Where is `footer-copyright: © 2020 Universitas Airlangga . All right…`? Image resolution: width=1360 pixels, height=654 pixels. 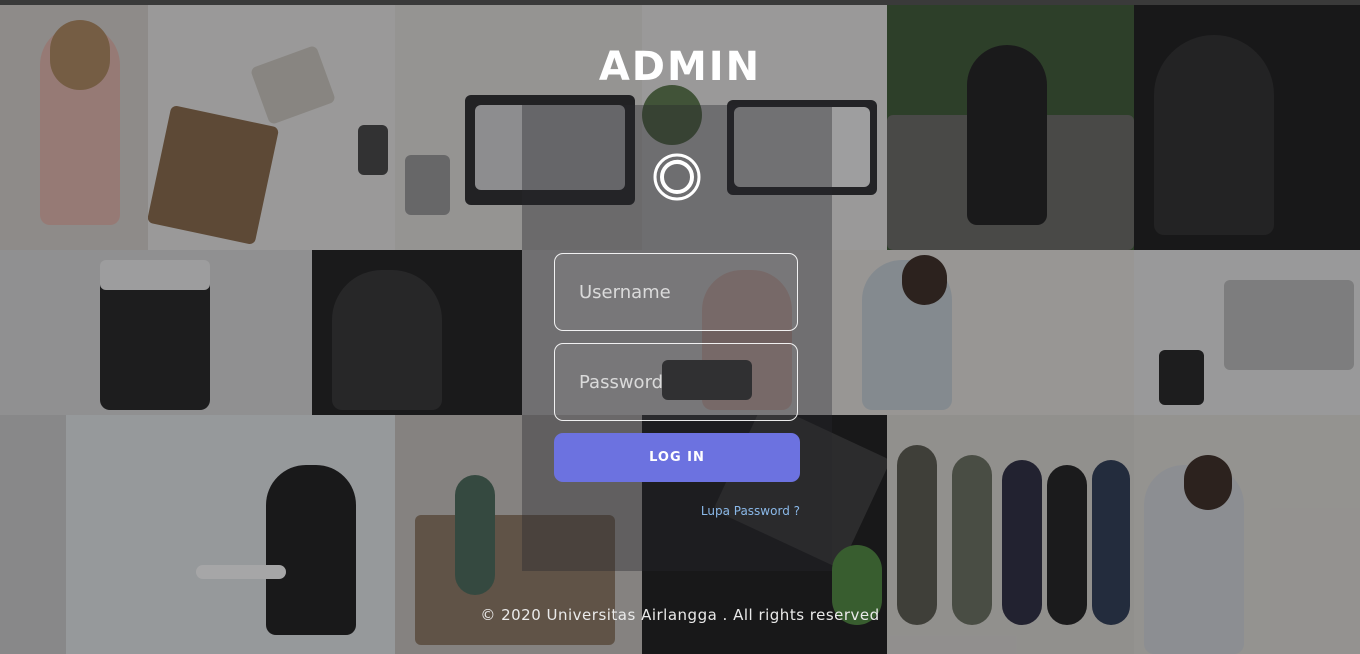
footer-copyright: © 2020 Universitas Airlangga . All right… is located at coordinates (680, 615).